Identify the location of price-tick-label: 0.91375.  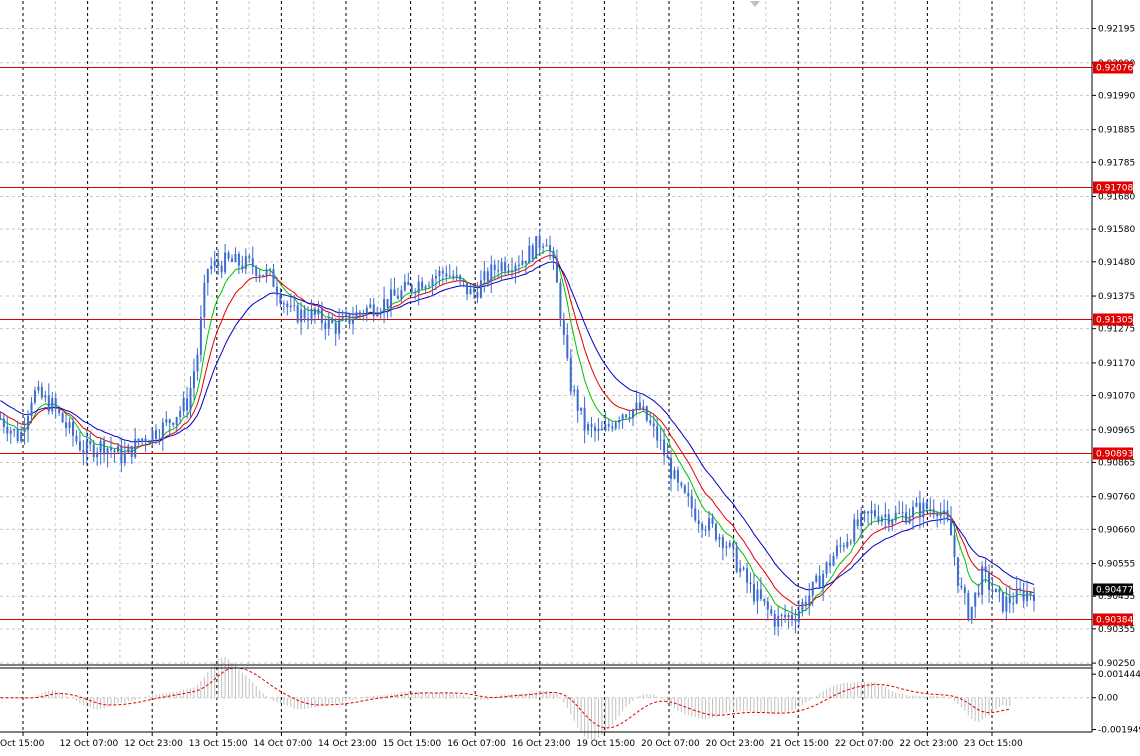
(1116, 297).